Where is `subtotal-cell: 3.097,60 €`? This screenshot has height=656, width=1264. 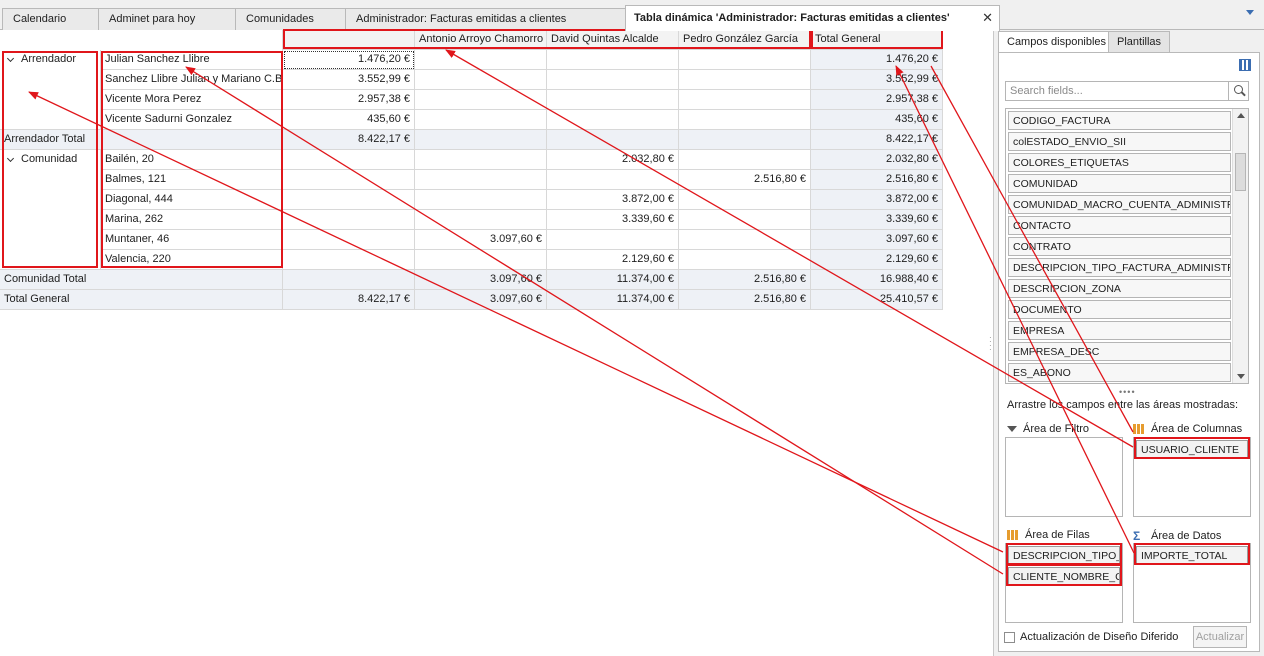 subtotal-cell: 3.097,60 € is located at coordinates (481, 280).